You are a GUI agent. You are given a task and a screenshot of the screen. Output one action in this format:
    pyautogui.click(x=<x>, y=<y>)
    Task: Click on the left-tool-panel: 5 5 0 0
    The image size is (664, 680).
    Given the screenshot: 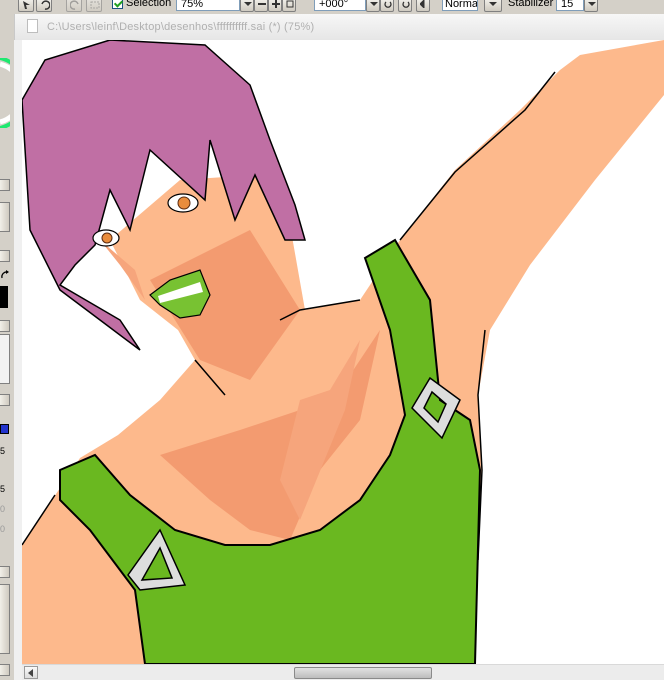 What is the action you would take?
    pyautogui.click(x=7, y=347)
    